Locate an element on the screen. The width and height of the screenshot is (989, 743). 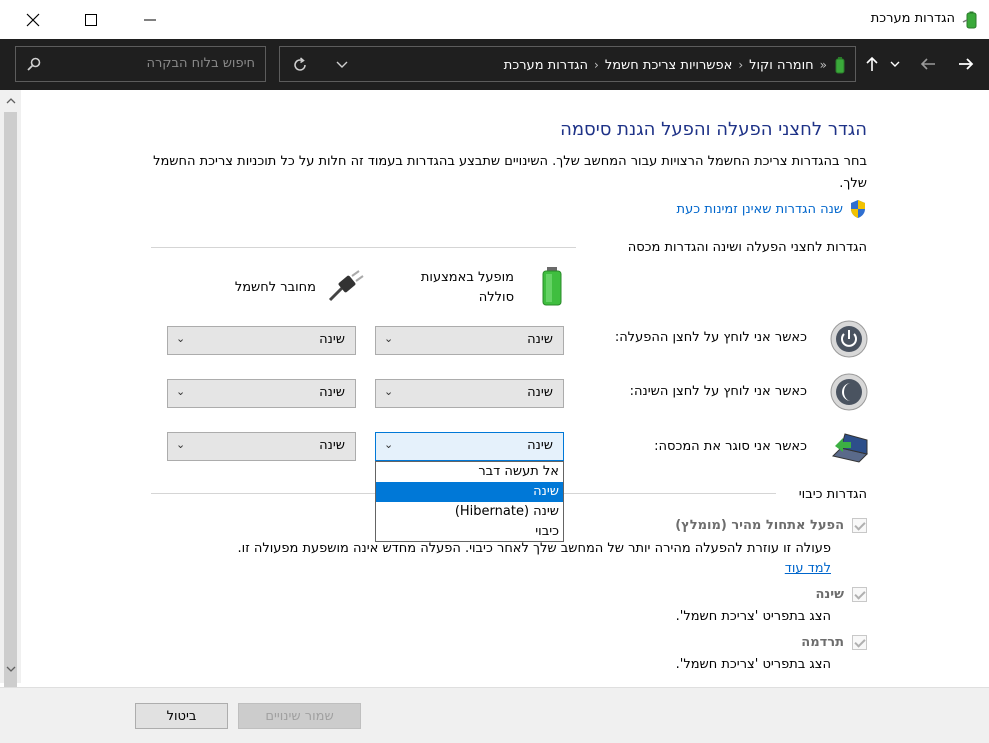
refresh-icon is located at coordinates (300, 64).